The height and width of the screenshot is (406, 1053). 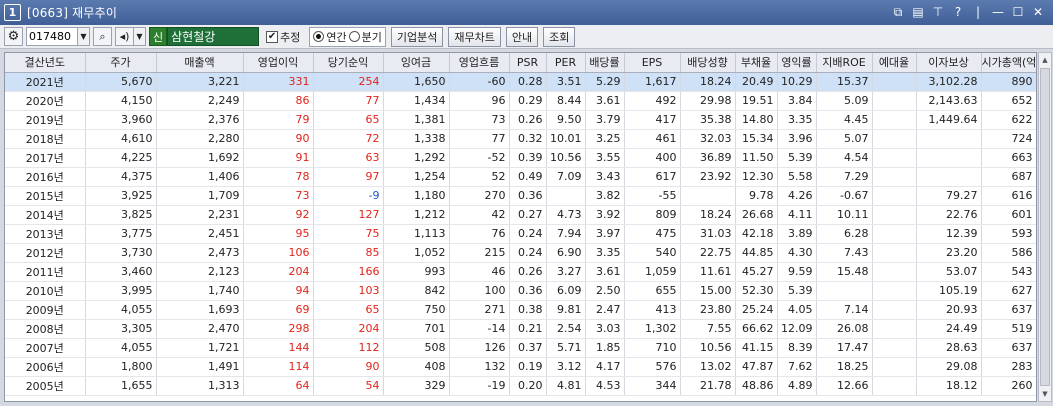 What do you see at coordinates (797, 196) in the screenshot?
I see `table-cell: 4.26` at bounding box center [797, 196].